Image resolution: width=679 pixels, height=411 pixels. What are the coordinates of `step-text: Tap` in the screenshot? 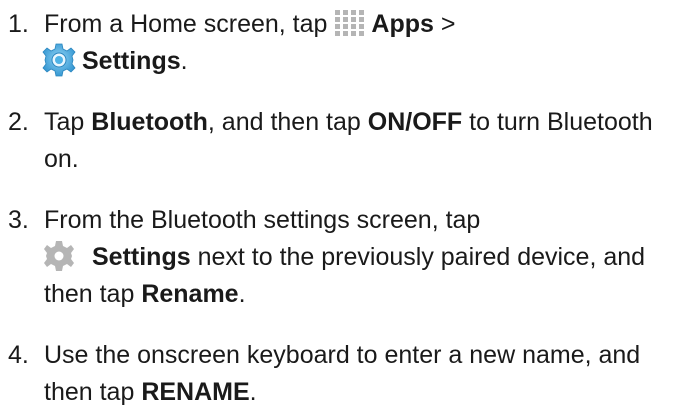 It's located at (68, 122).